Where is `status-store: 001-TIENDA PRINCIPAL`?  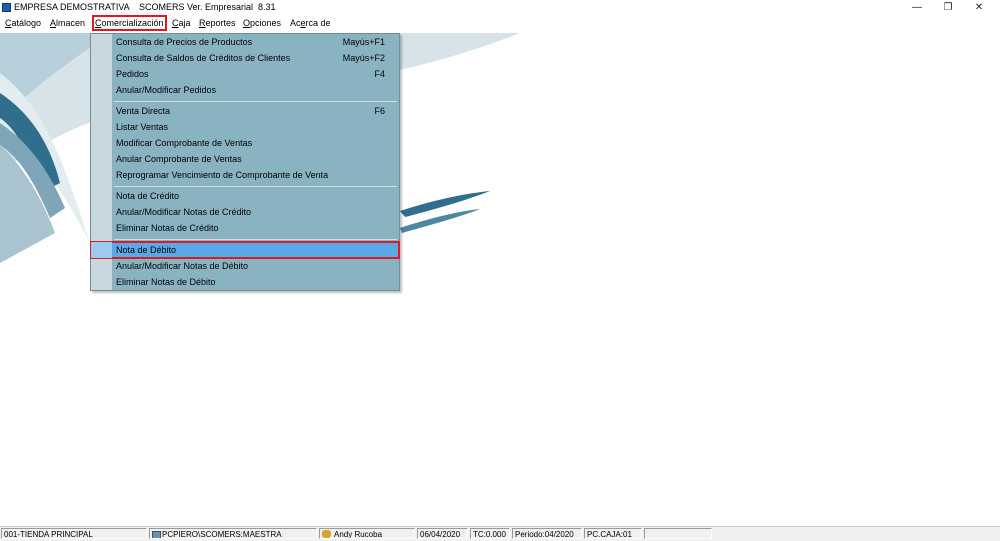 status-store: 001-TIENDA PRINCIPAL is located at coordinates (74, 533).